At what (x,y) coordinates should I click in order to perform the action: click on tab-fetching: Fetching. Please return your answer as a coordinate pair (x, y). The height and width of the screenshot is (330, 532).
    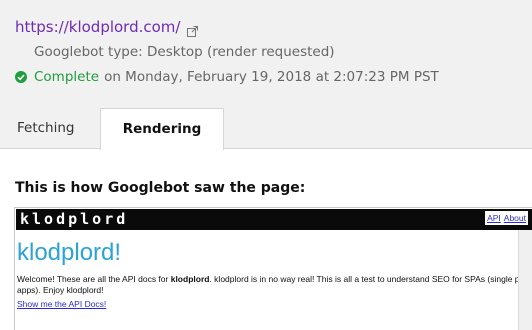
    Looking at the image, I should click on (45, 128).